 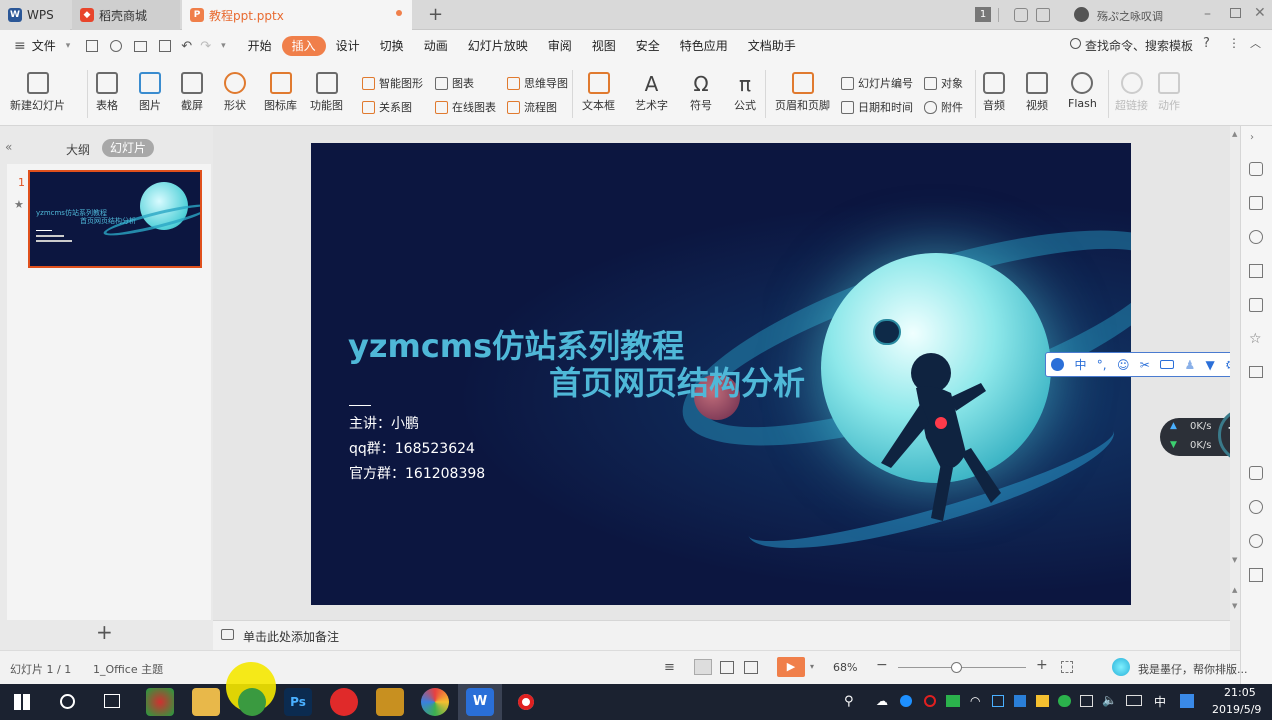 I want to click on wifi-icon: ◠, so click(x=975, y=701).